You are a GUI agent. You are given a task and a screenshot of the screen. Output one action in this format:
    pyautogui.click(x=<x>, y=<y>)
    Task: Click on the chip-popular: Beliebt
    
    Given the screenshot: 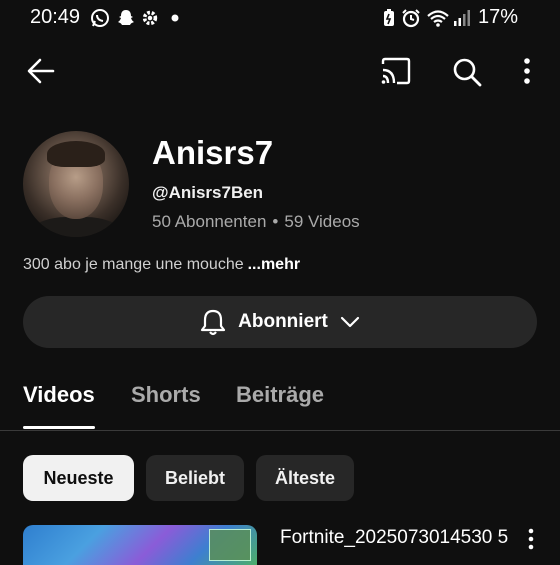 What is the action you would take?
    pyautogui.click(x=195, y=478)
    